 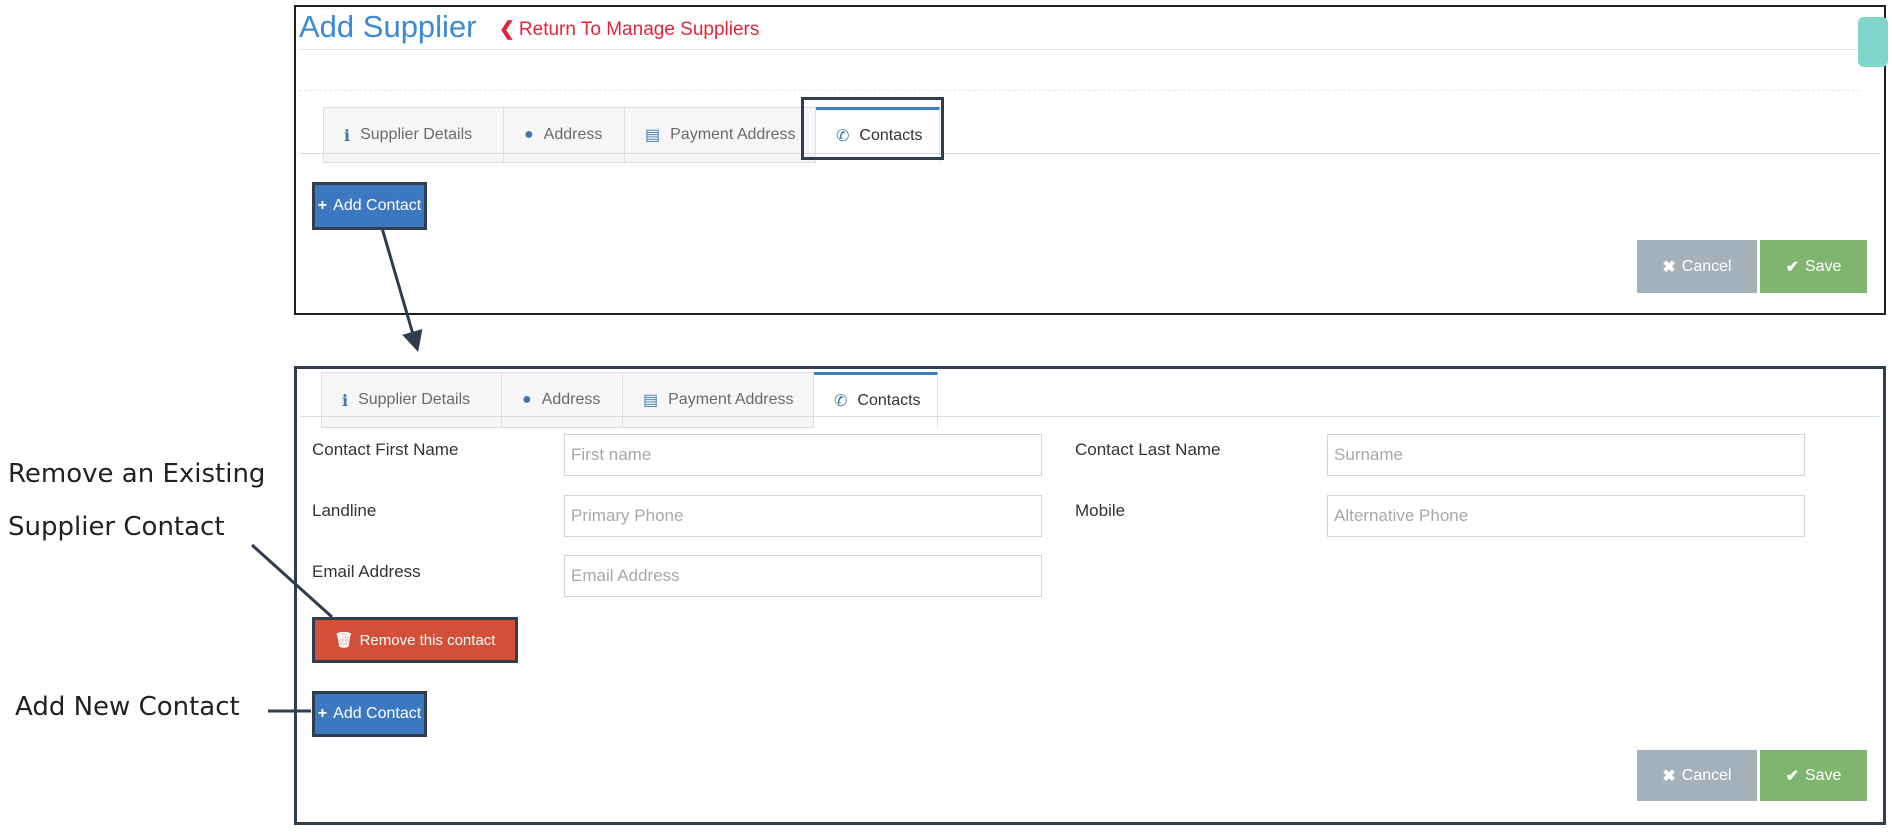 I want to click on first-name-input, so click(x=803, y=455).